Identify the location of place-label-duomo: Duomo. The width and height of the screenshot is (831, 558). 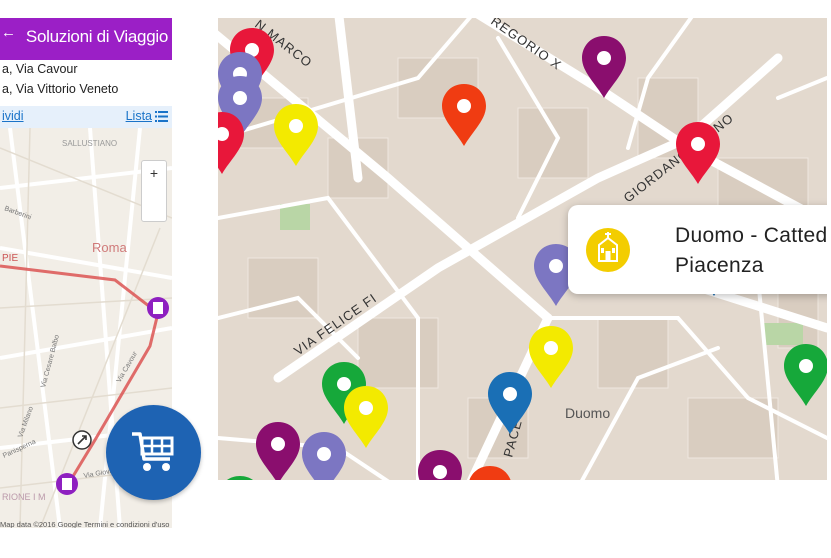
(587, 413).